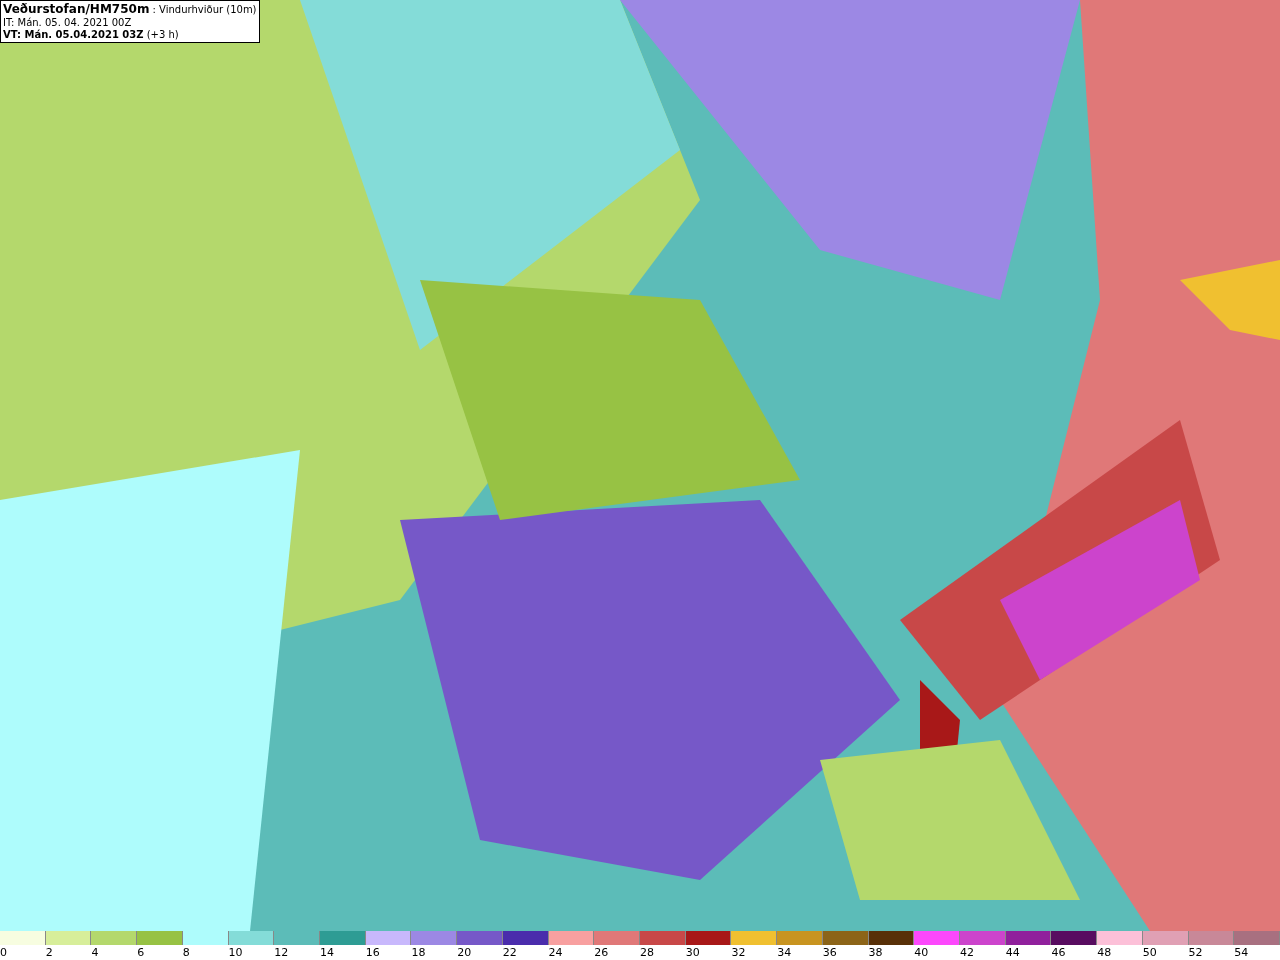 Image resolution: width=1280 pixels, height=960 pixels. What do you see at coordinates (327, 952) in the screenshot?
I see `legend-label: 14` at bounding box center [327, 952].